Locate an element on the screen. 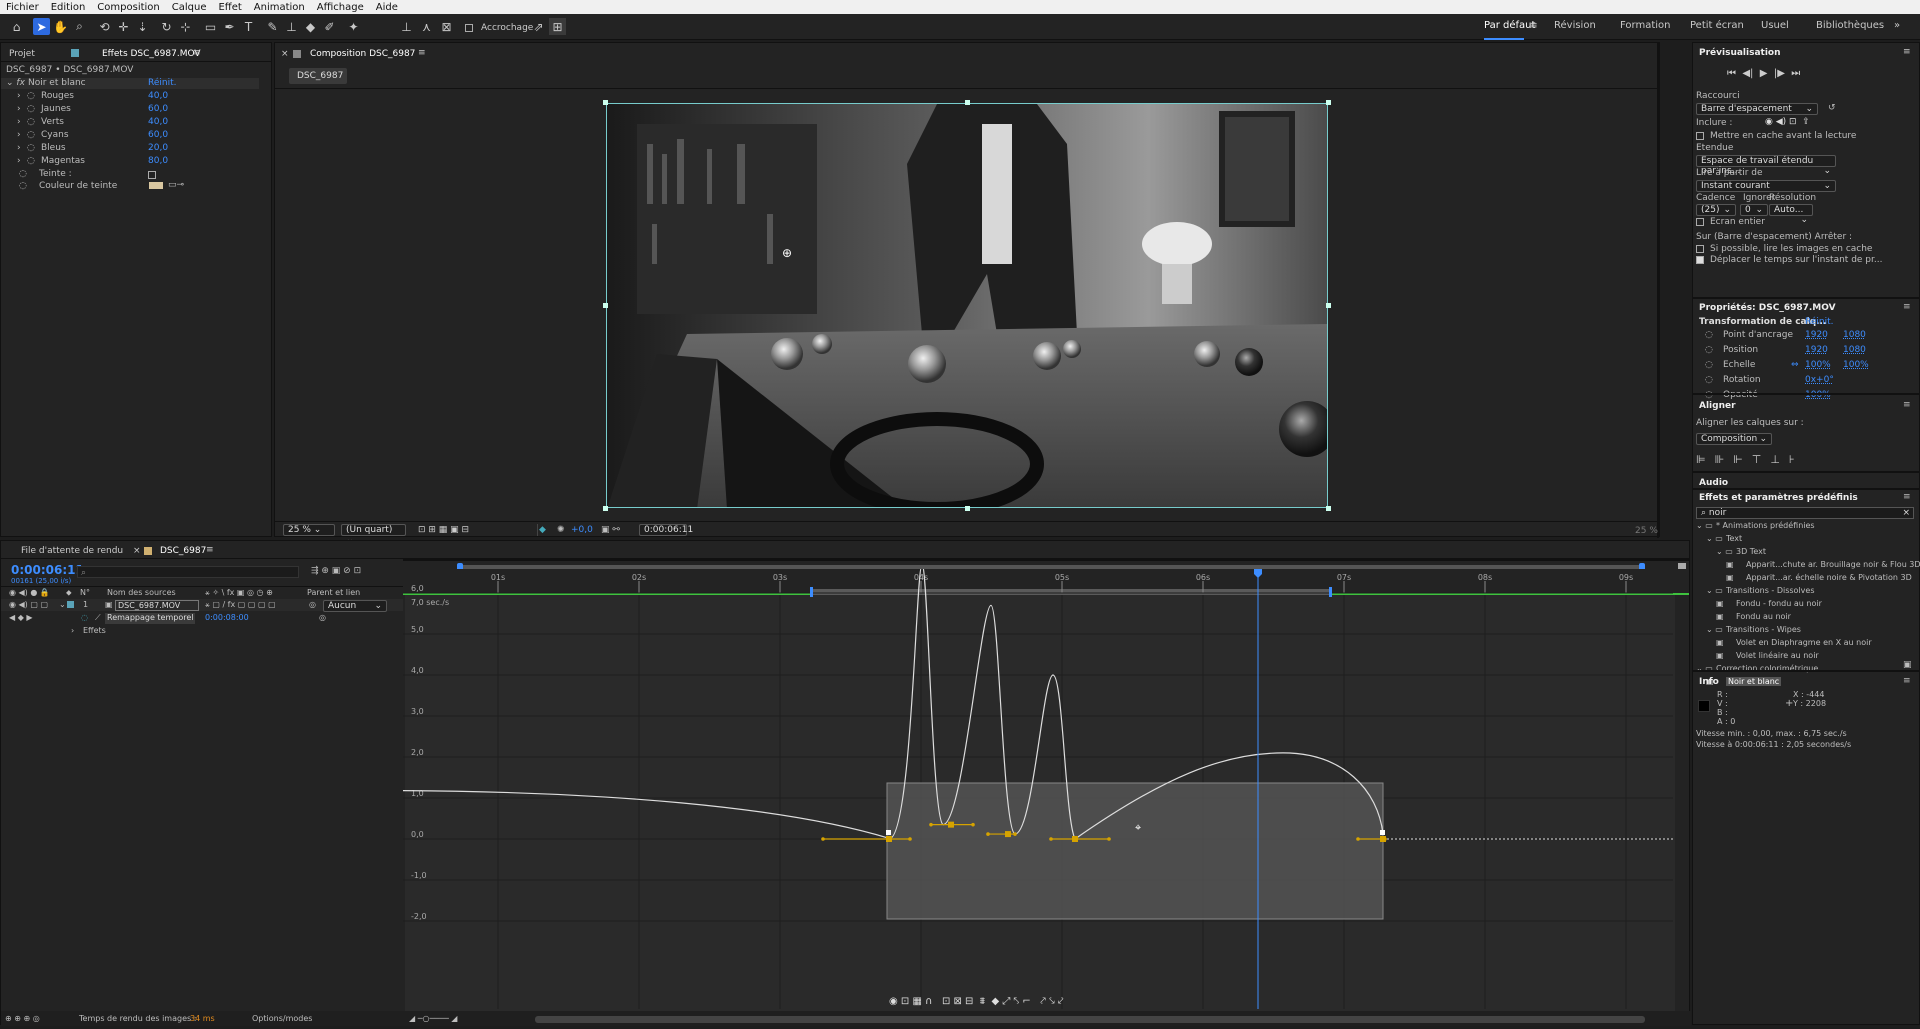  tree-item: Text is located at coordinates (1734, 538).